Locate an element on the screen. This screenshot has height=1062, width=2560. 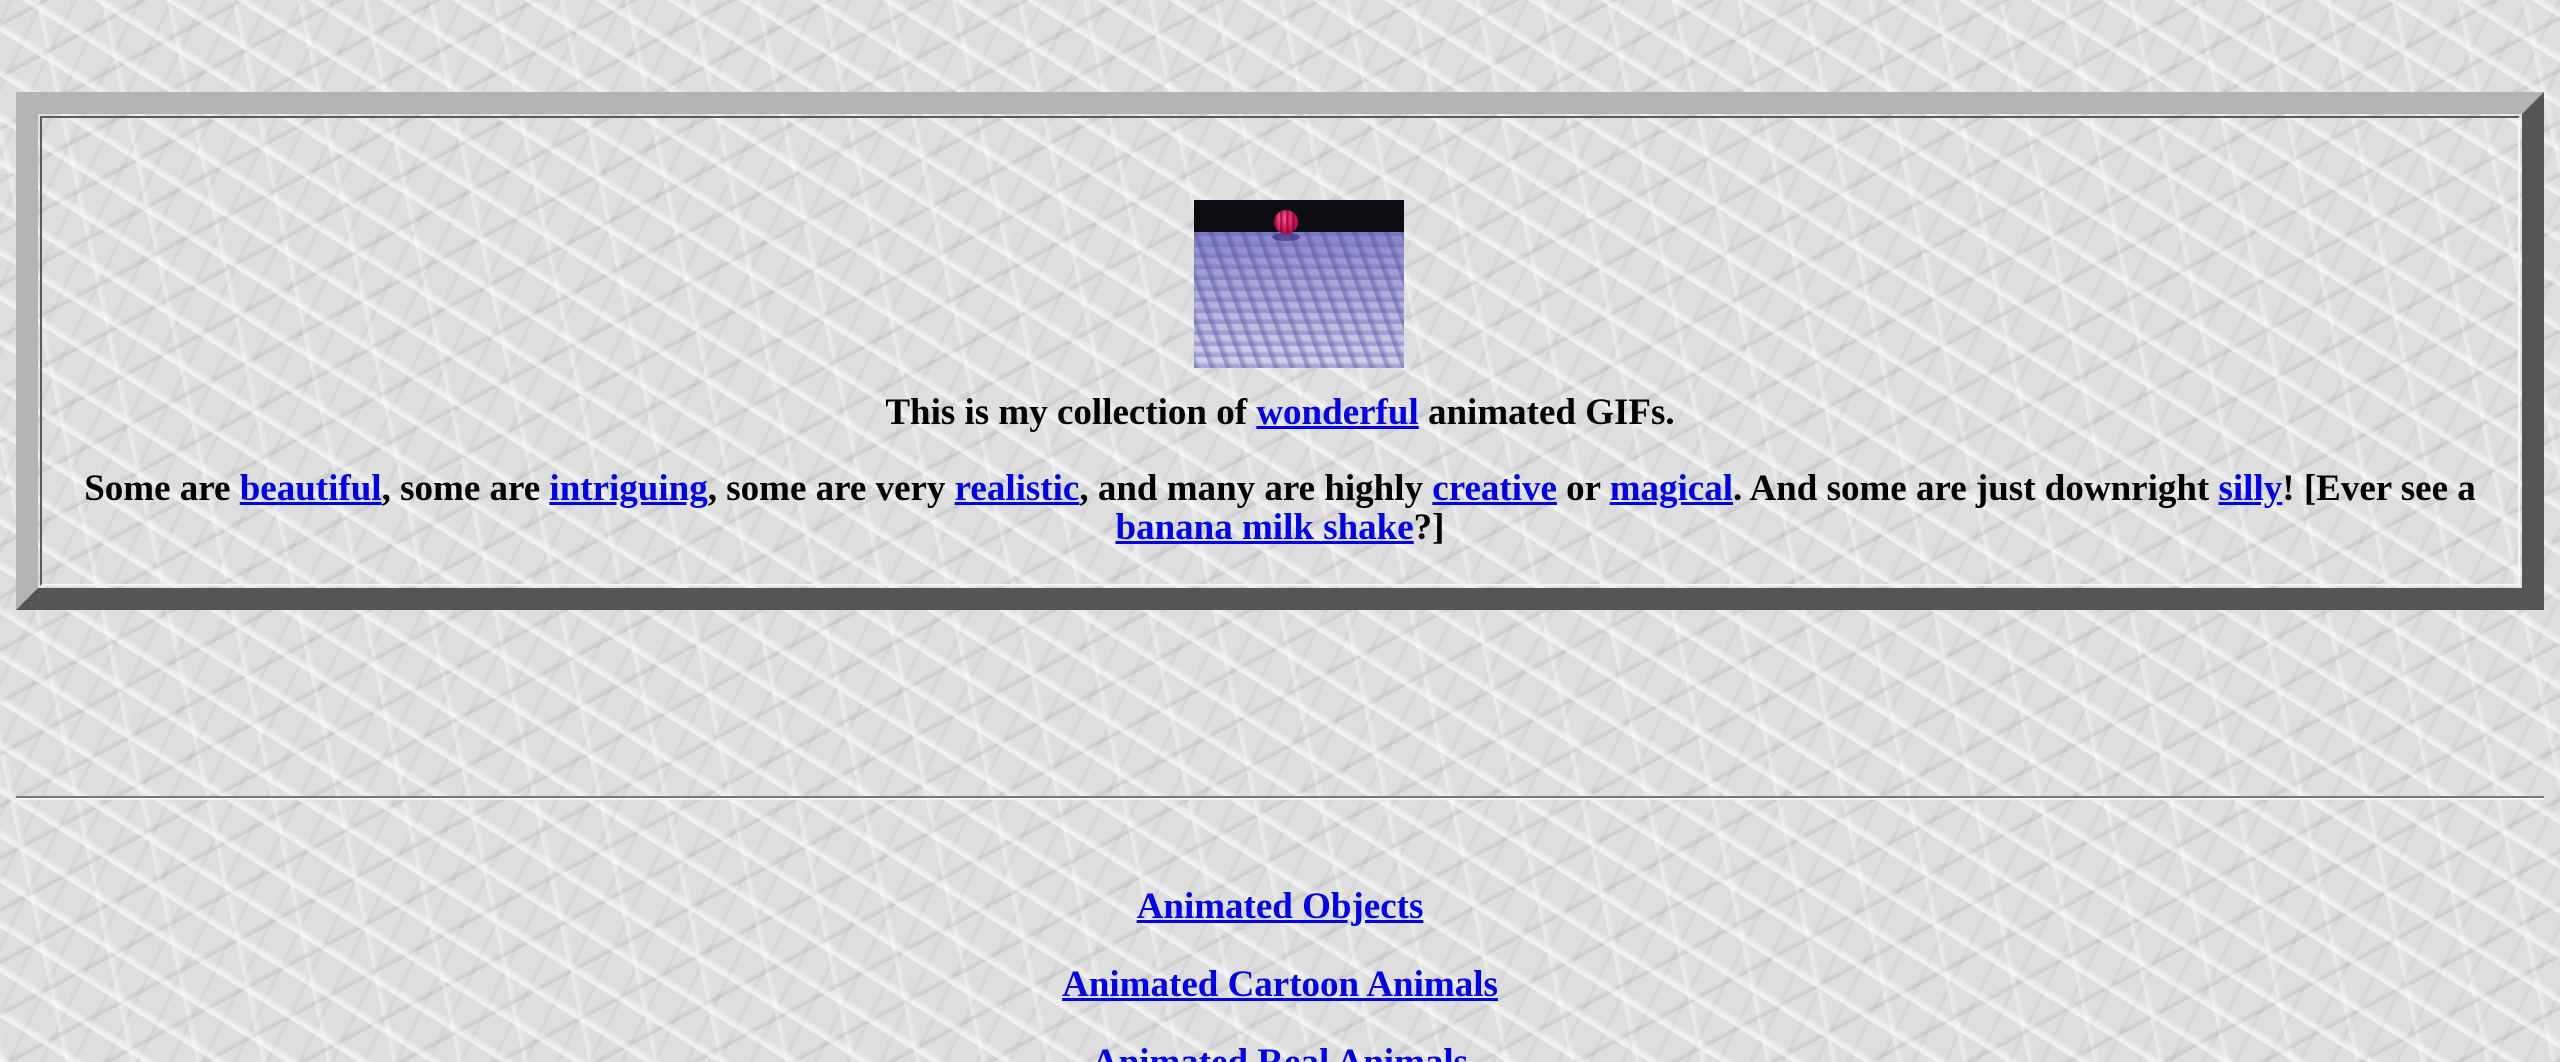
link-intriguing: intriguing is located at coordinates (628, 488).